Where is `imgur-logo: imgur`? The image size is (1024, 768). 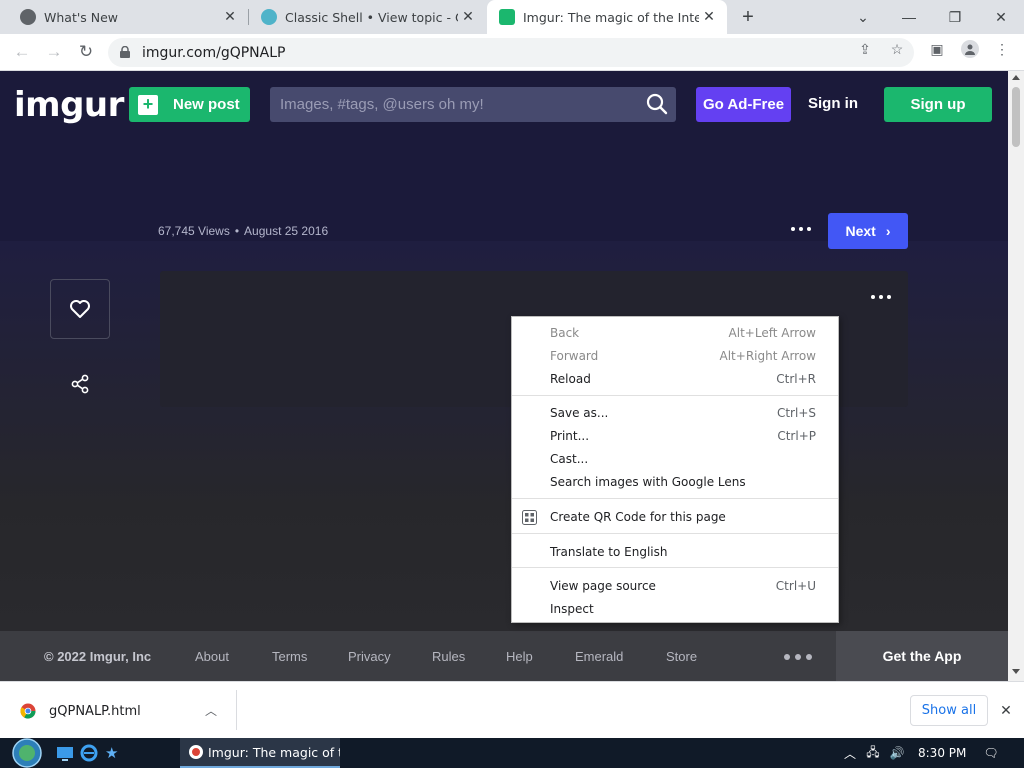
imgur-logo: imgur is located at coordinates (69, 105).